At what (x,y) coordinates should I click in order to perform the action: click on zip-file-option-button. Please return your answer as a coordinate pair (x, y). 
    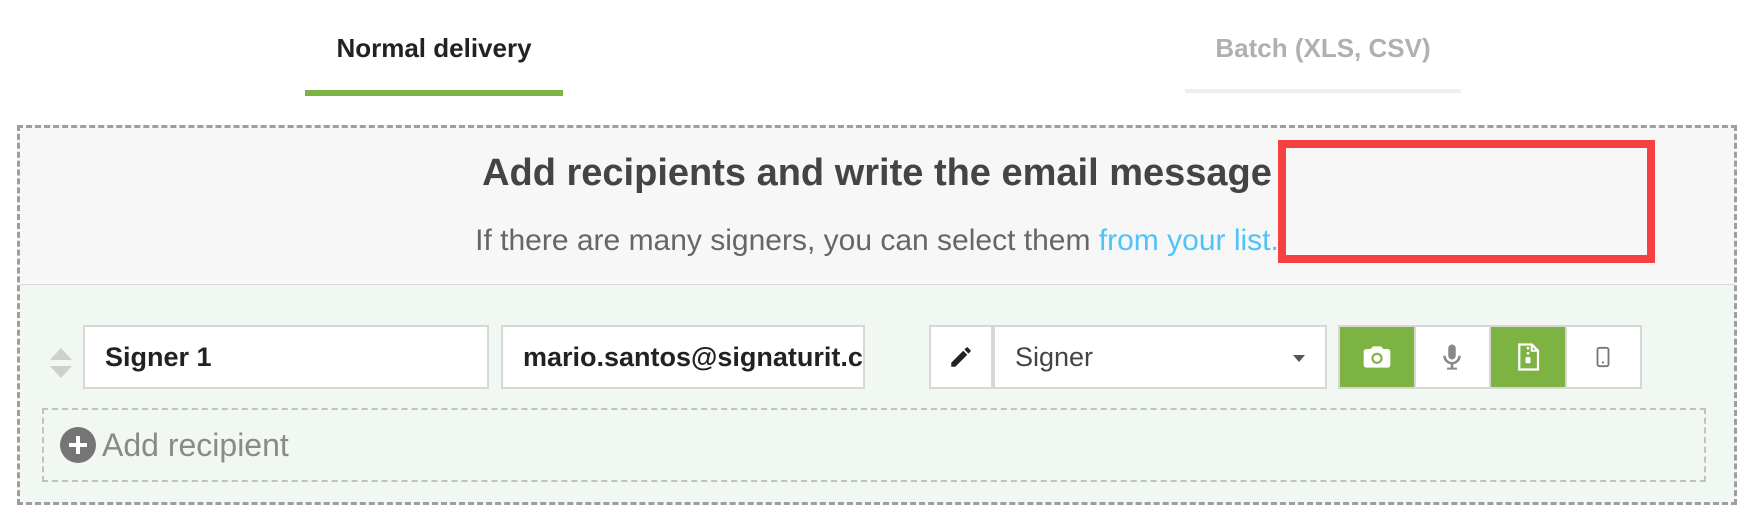
    Looking at the image, I should click on (1529, 357).